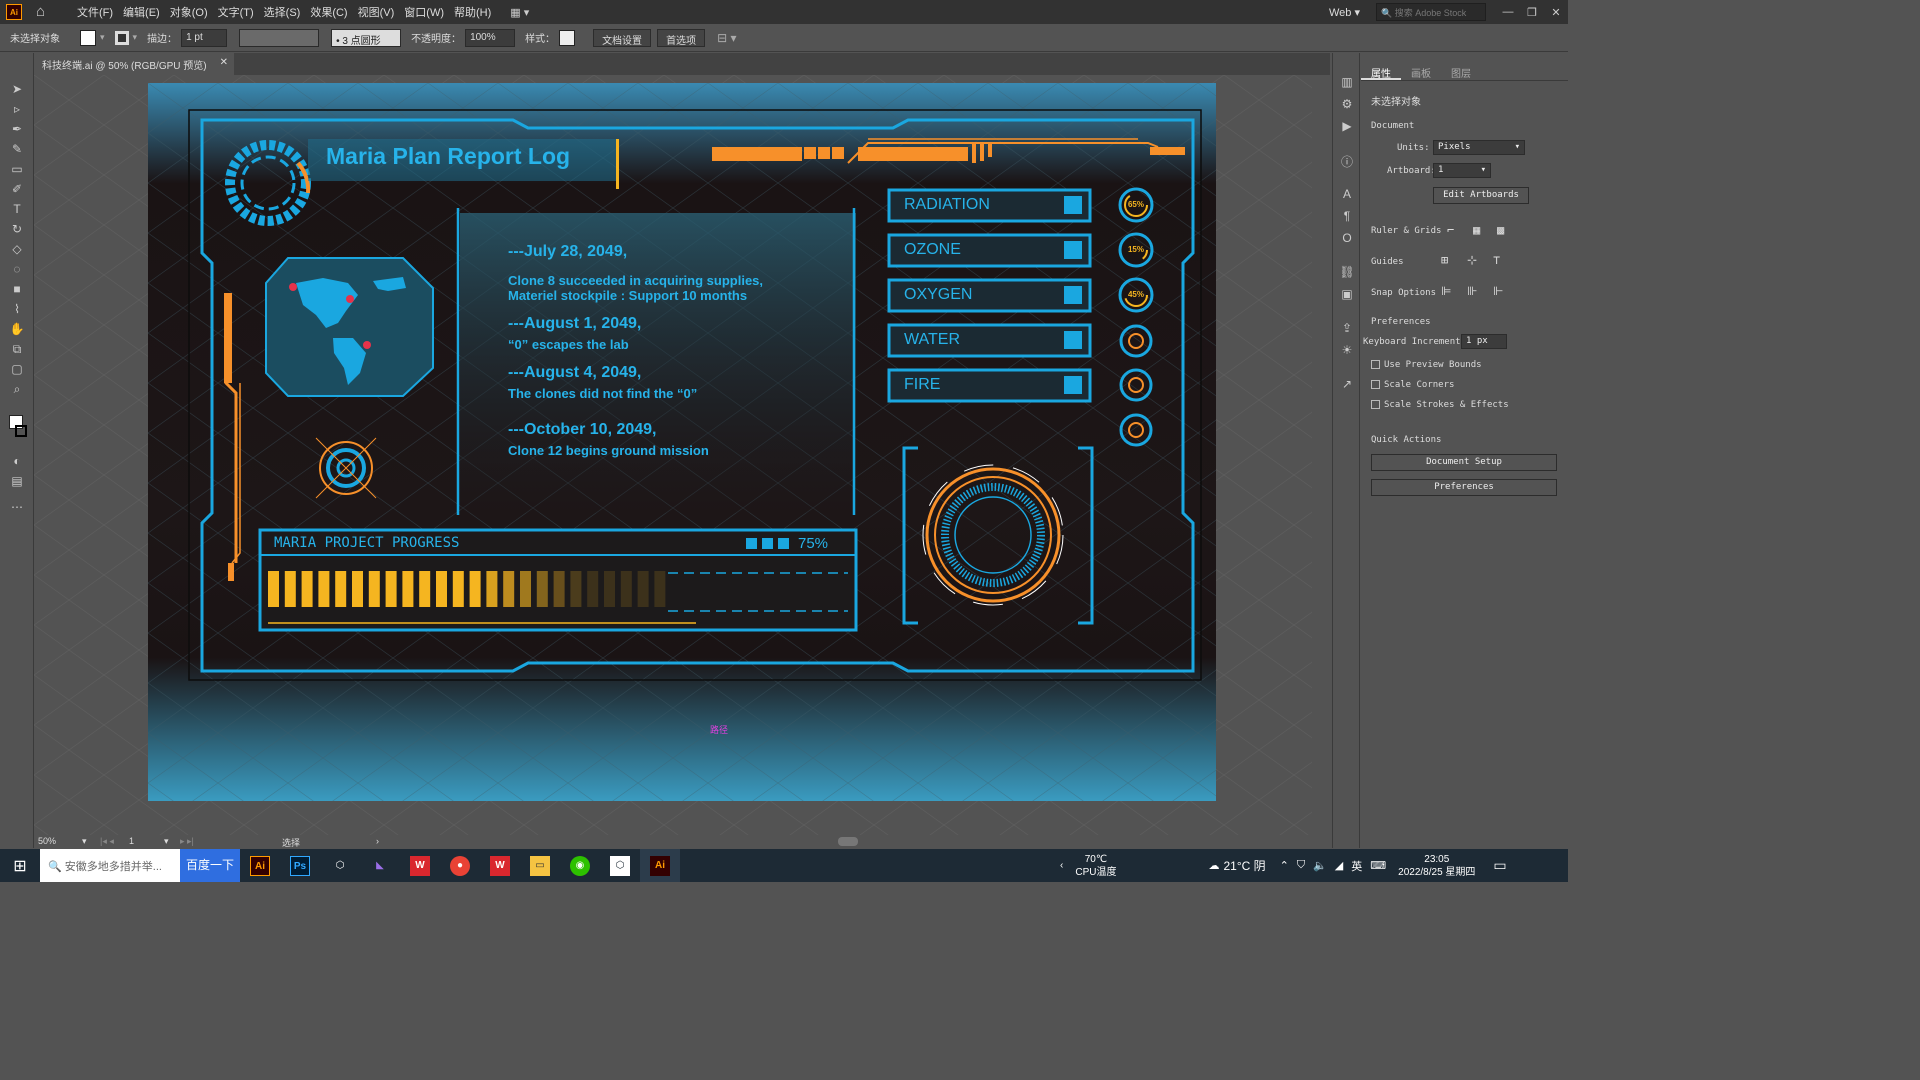 The image size is (1920, 1080). I want to click on menu-edit: 编辑(E), so click(141, 12).